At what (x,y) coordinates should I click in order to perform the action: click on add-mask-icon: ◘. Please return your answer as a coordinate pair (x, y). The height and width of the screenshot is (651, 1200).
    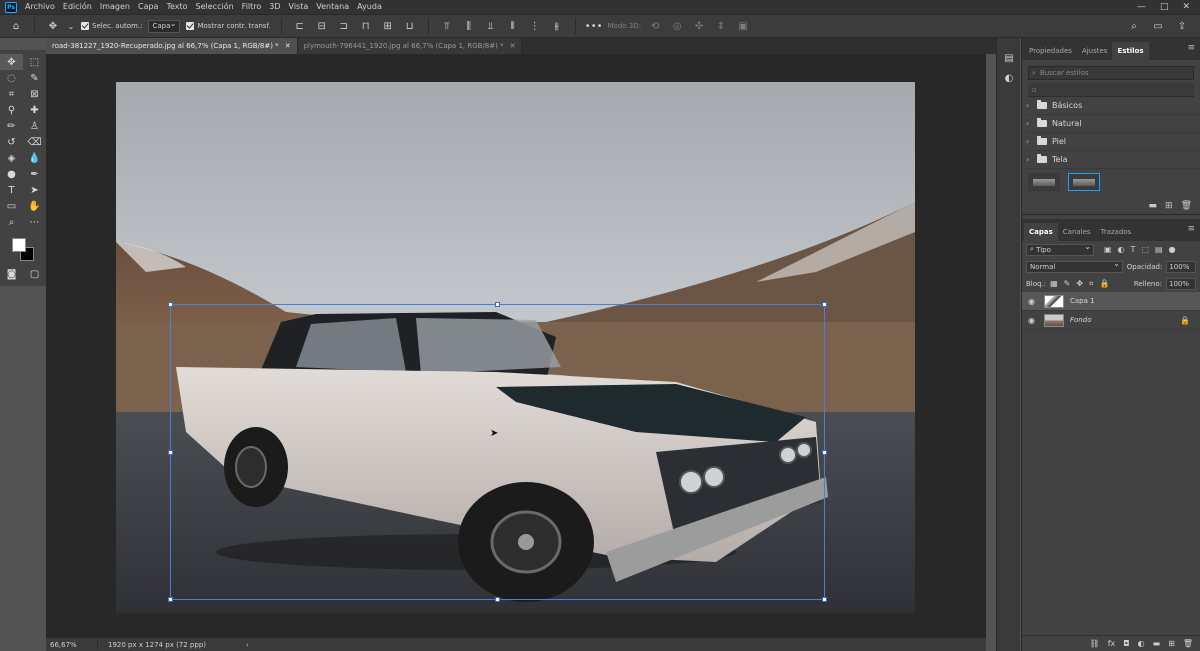
    Looking at the image, I should click on (1126, 643).